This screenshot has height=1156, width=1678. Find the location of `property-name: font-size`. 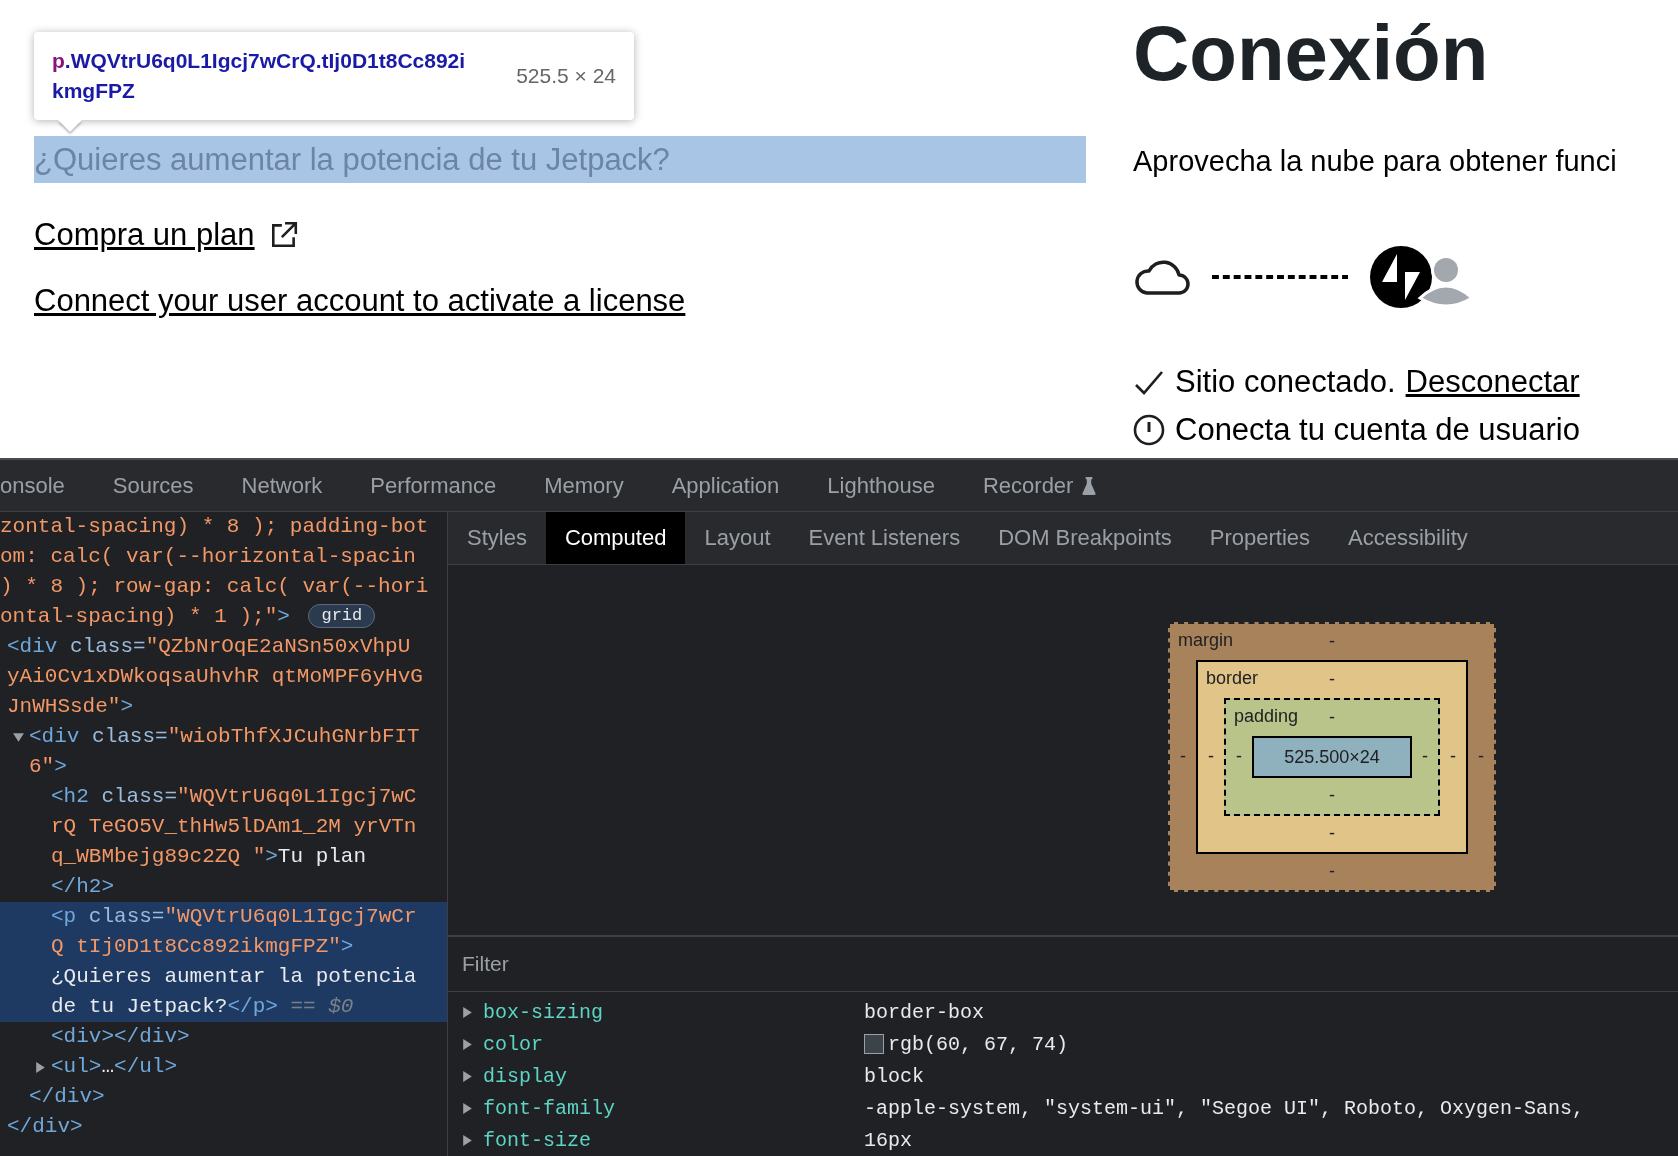

property-name: font-size is located at coordinates (538, 1140).